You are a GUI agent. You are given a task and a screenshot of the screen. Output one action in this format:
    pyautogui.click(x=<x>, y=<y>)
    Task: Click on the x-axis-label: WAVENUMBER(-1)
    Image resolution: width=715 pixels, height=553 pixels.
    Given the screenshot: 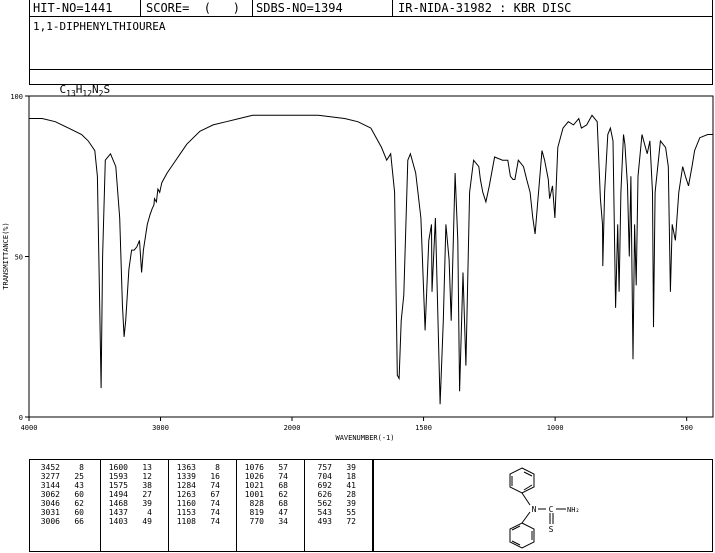 What is the action you would take?
    pyautogui.click(x=364, y=438)
    